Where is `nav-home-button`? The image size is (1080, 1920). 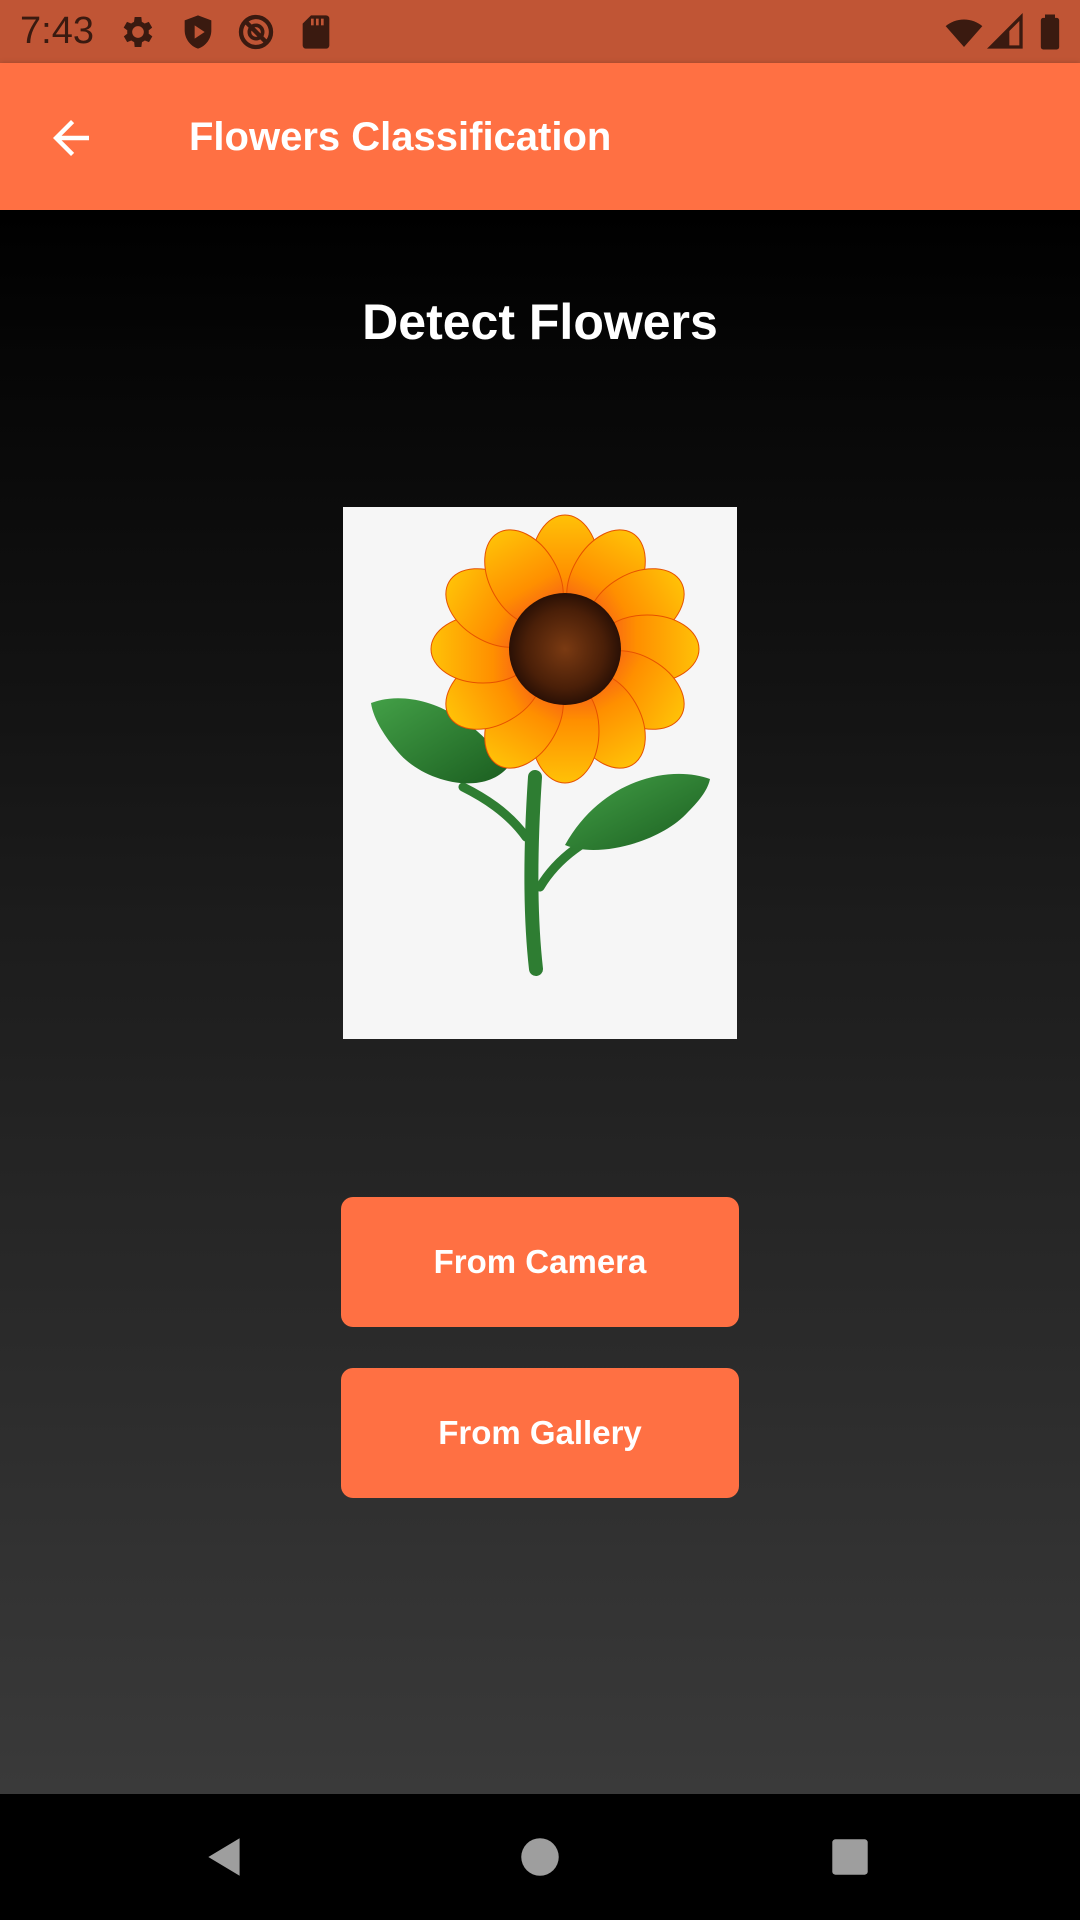 nav-home-button is located at coordinates (540, 1857).